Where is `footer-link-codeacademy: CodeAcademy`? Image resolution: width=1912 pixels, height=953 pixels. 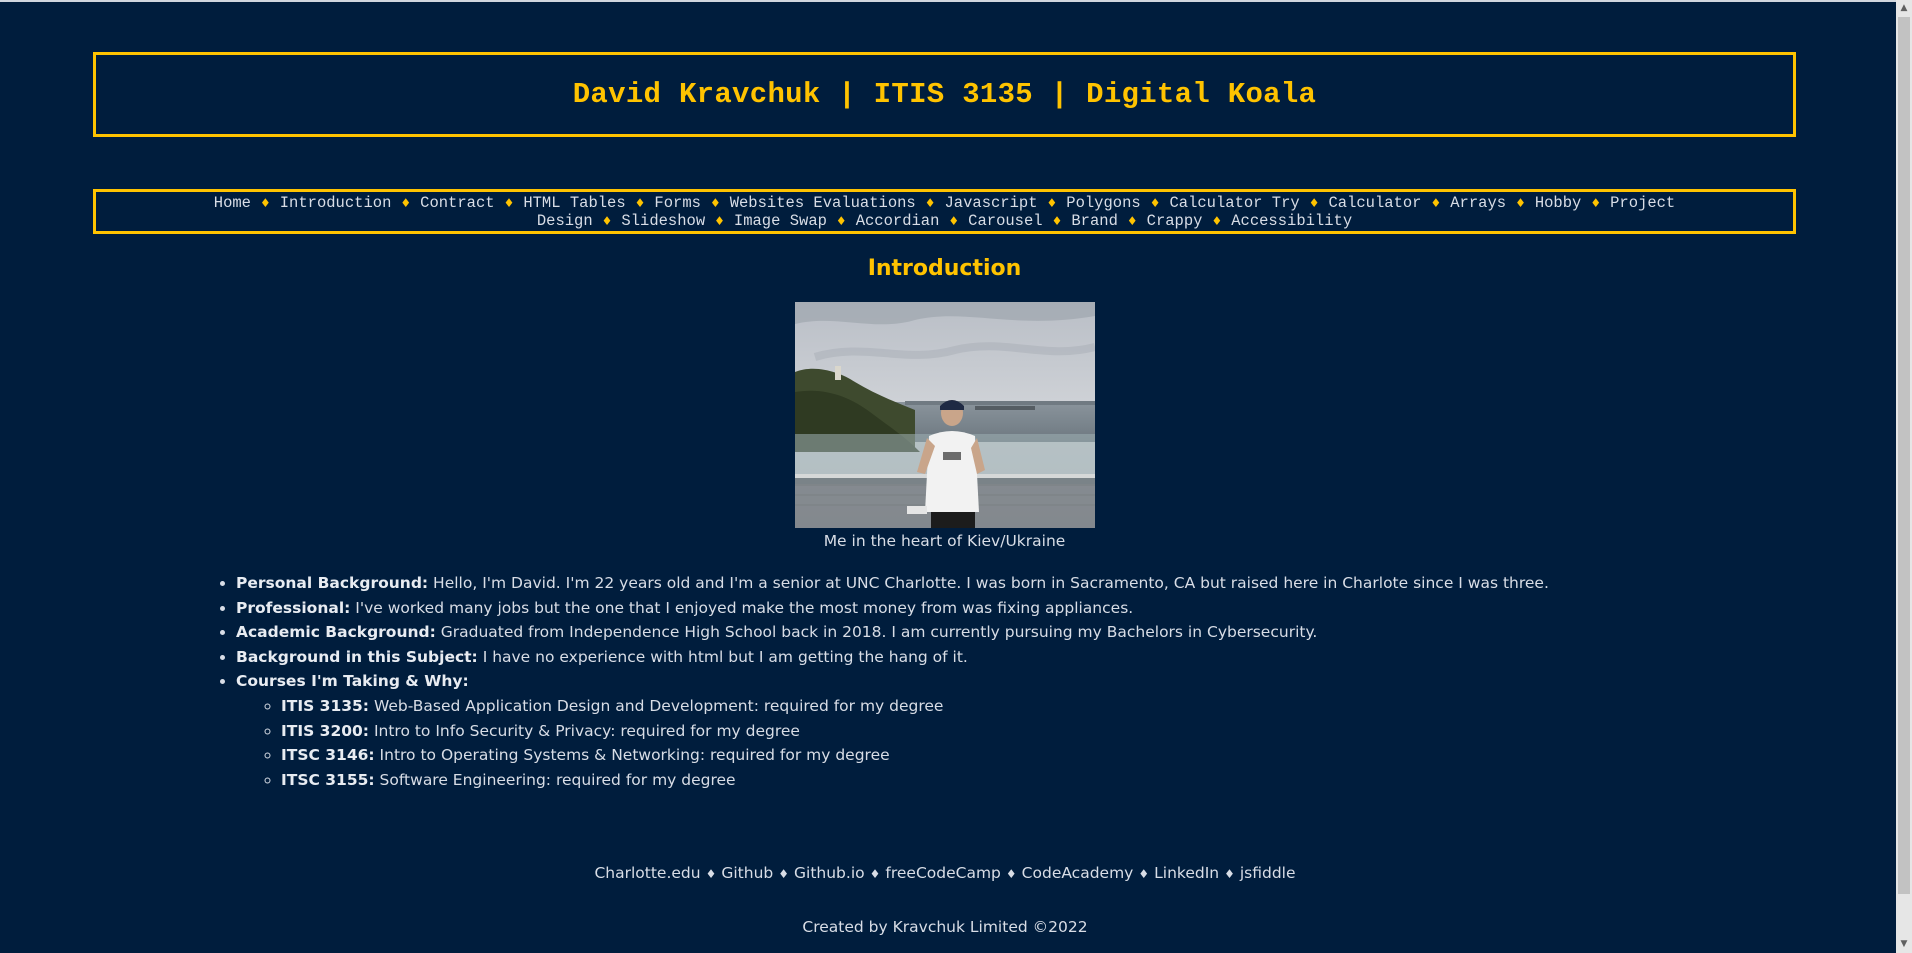
footer-link-codeacademy: CodeAcademy is located at coordinates (1078, 873).